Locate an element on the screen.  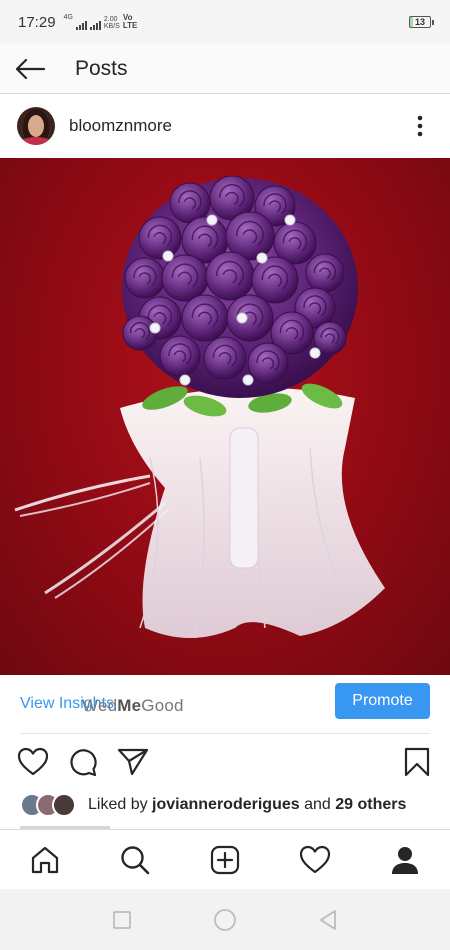
nav-add-post is located at coordinates (225, 860).